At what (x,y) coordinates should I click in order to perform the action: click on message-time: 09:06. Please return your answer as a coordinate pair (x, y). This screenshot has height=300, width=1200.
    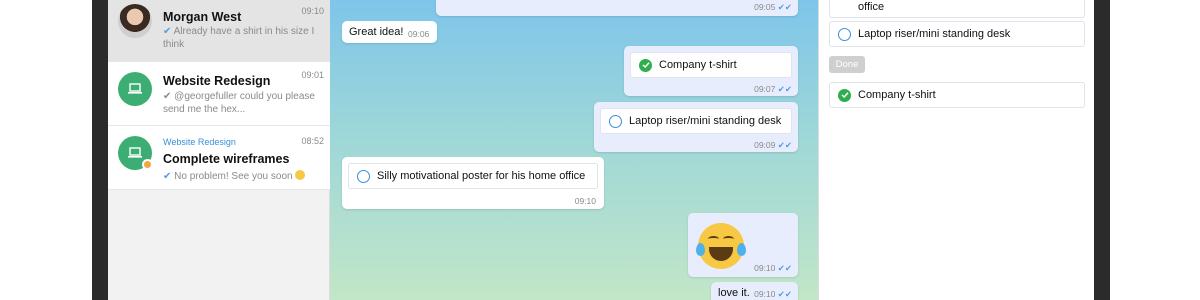
    Looking at the image, I should click on (419, 34).